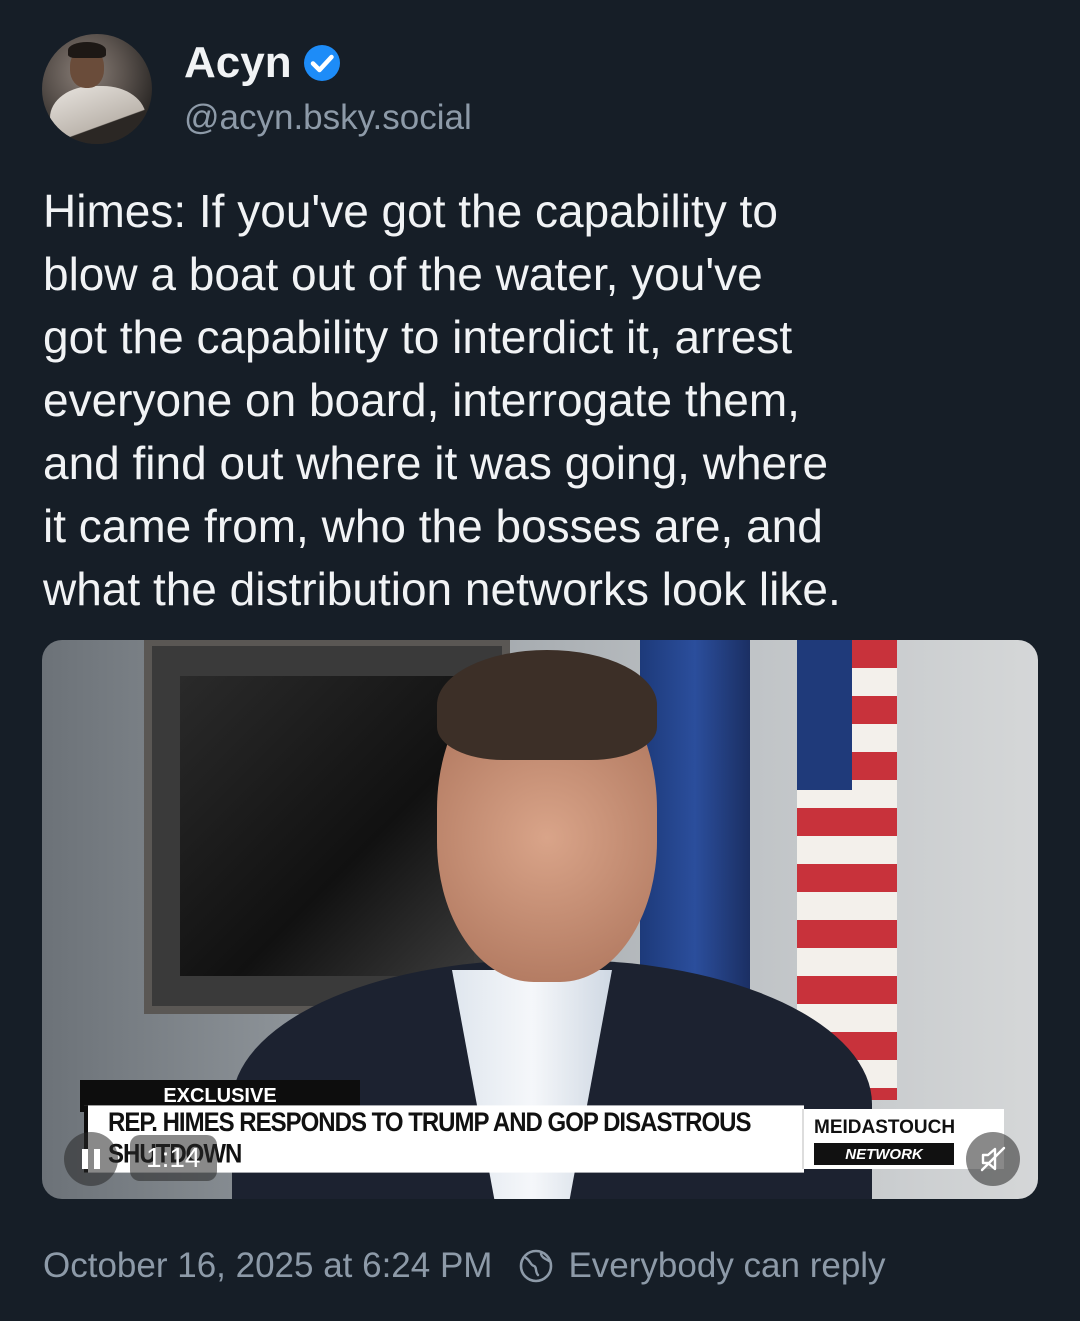 This screenshot has width=1080, height=1321. I want to click on speaker-hair, so click(547, 705).